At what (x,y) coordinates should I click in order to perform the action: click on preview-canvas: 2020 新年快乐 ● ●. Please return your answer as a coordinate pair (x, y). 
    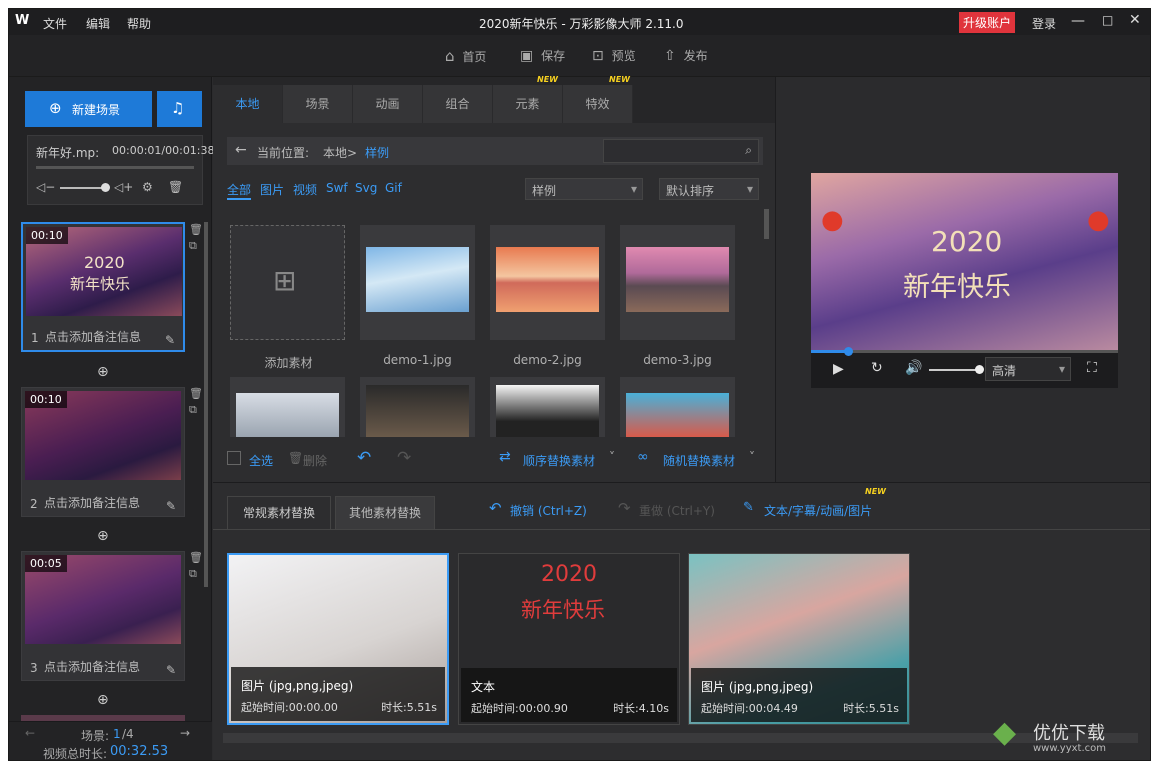
    Looking at the image, I should click on (964, 261).